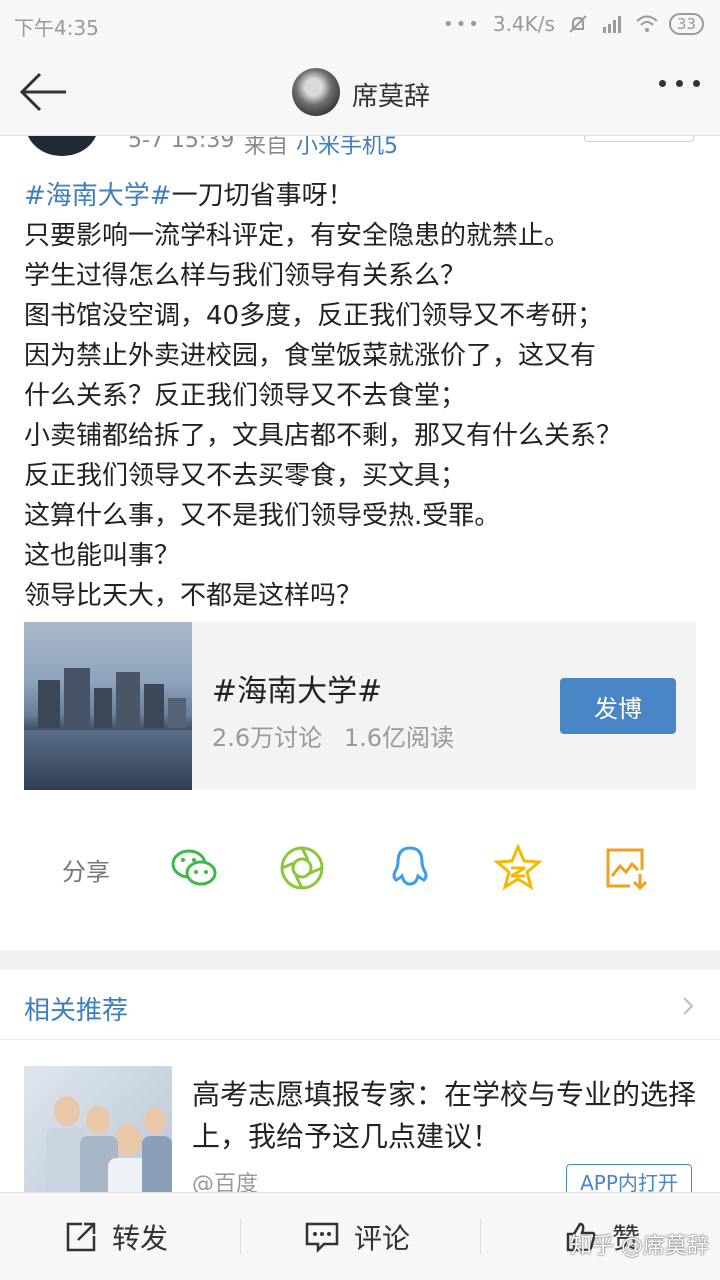  I want to click on moments-icon, so click(302, 868).